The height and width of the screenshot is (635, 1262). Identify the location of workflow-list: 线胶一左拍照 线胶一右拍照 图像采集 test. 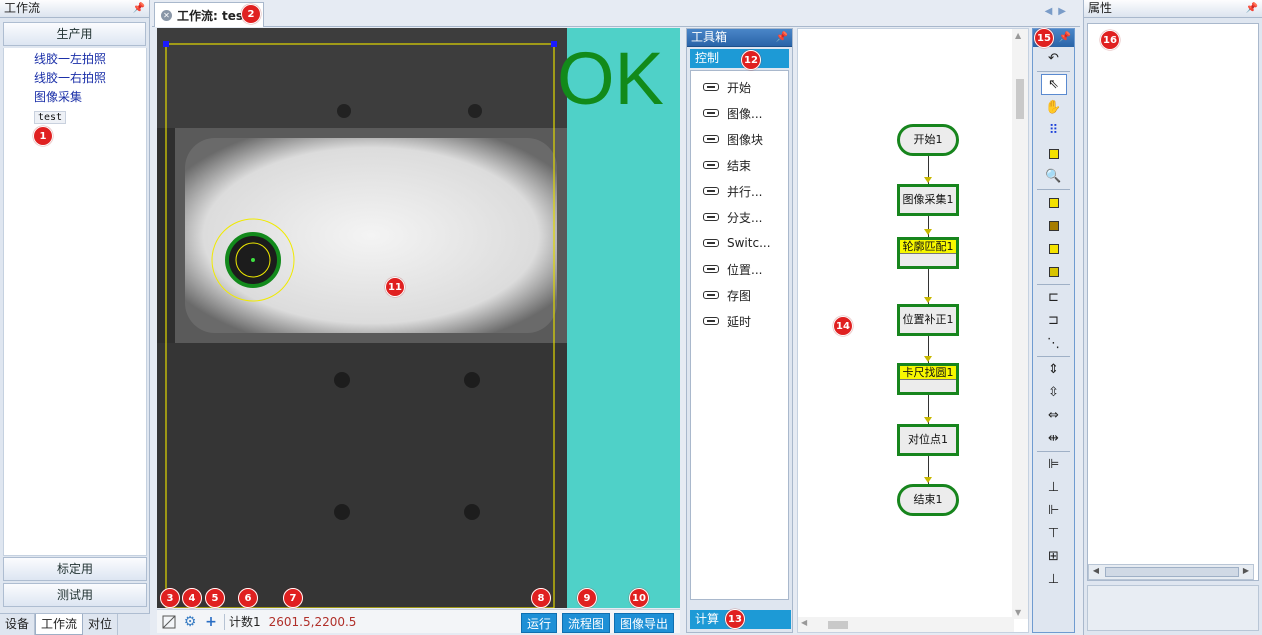
(75, 302).